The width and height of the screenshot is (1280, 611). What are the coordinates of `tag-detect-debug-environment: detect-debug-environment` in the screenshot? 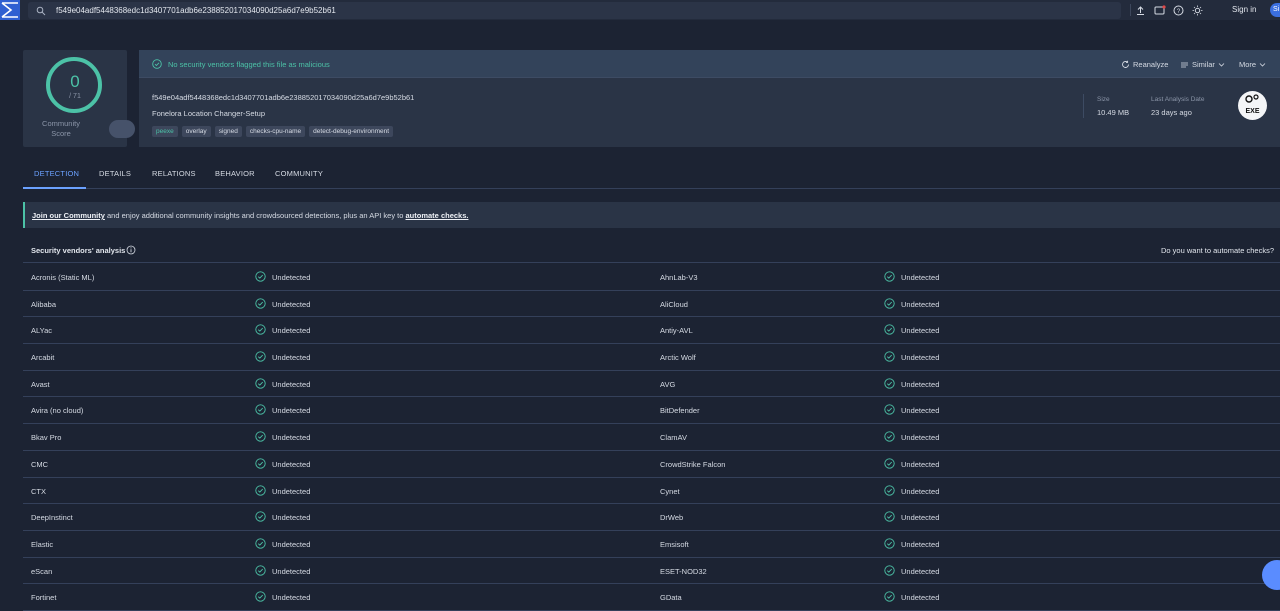 It's located at (351, 131).